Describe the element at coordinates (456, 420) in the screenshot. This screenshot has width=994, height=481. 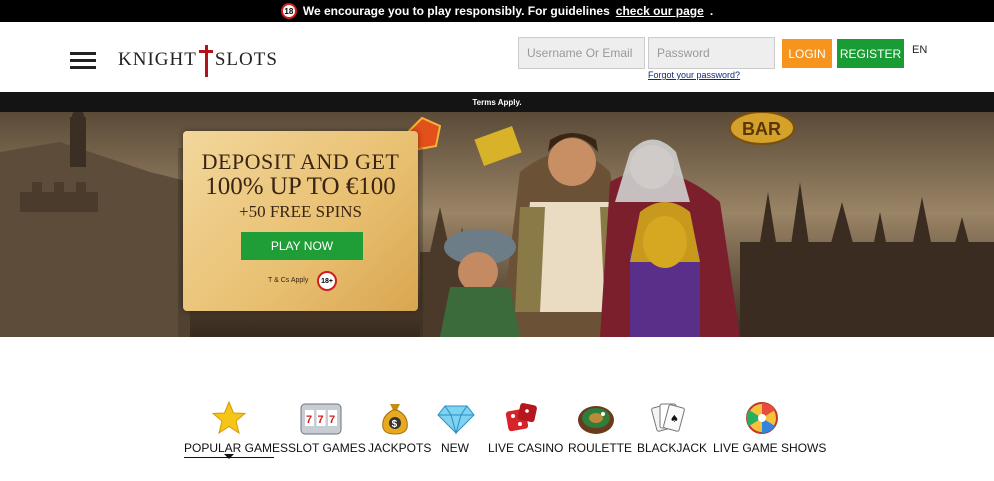
I see `diamond-icon` at that location.